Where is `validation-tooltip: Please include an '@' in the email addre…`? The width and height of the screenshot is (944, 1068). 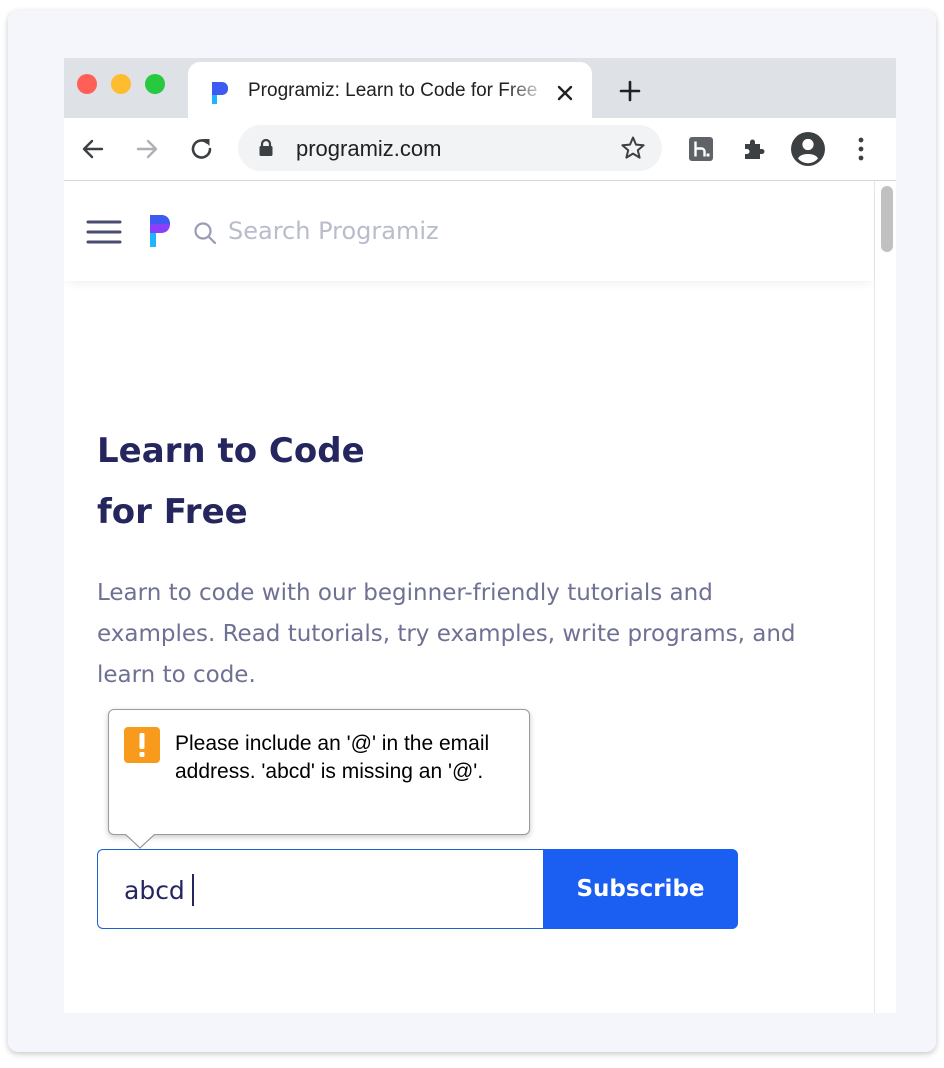 validation-tooltip: Please include an '@' in the email addre… is located at coordinates (319, 779).